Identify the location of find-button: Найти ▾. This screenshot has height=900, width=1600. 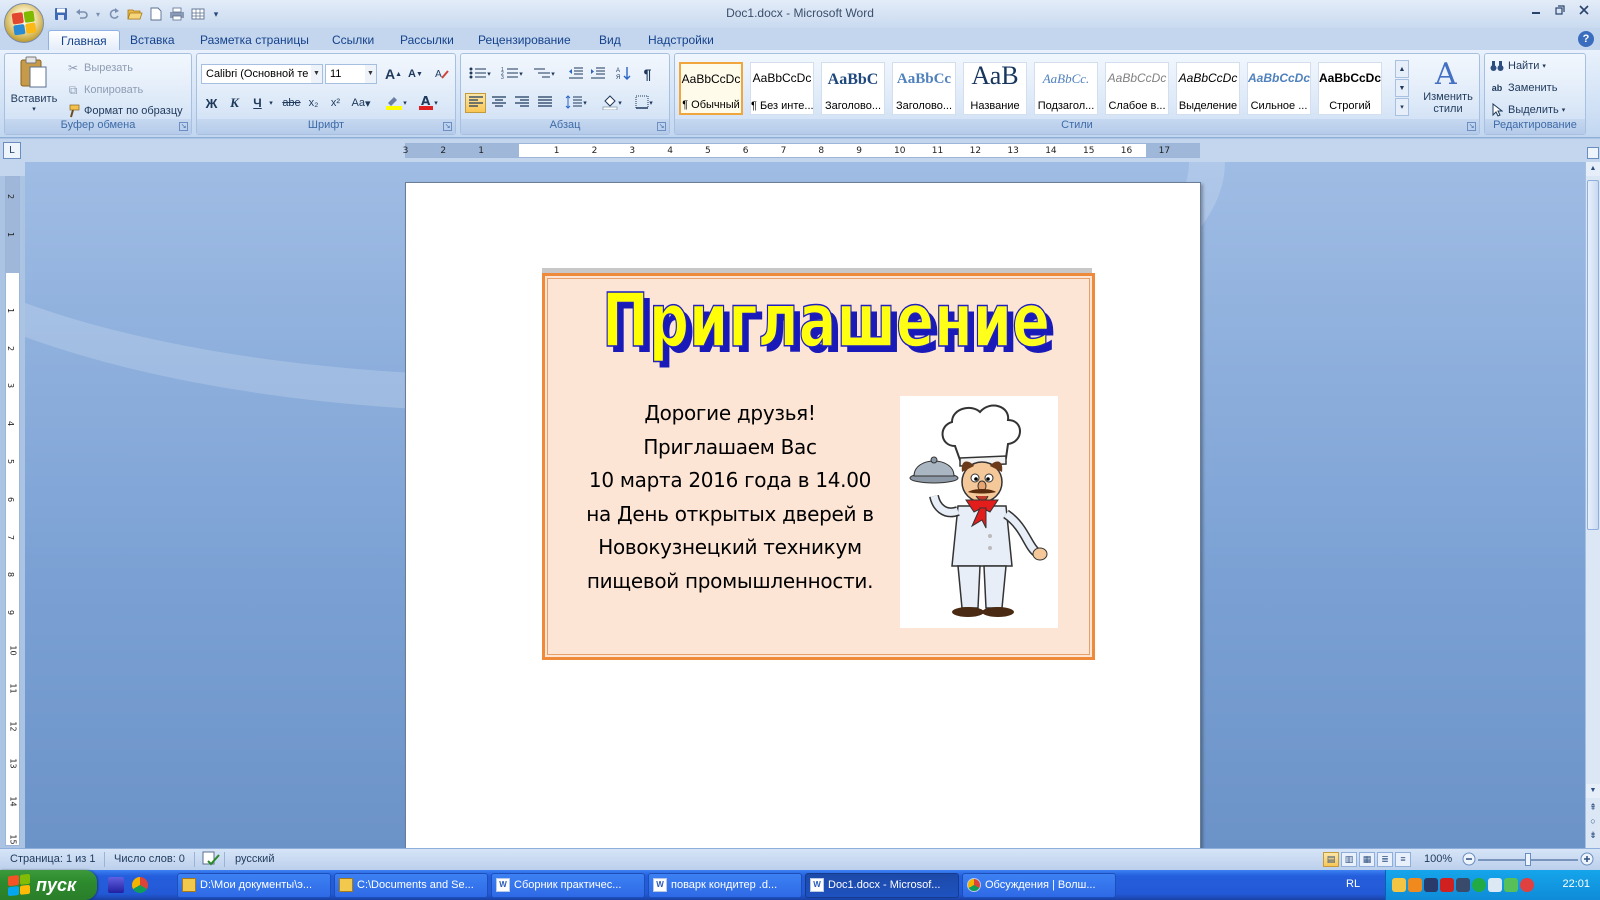
(1517, 66).